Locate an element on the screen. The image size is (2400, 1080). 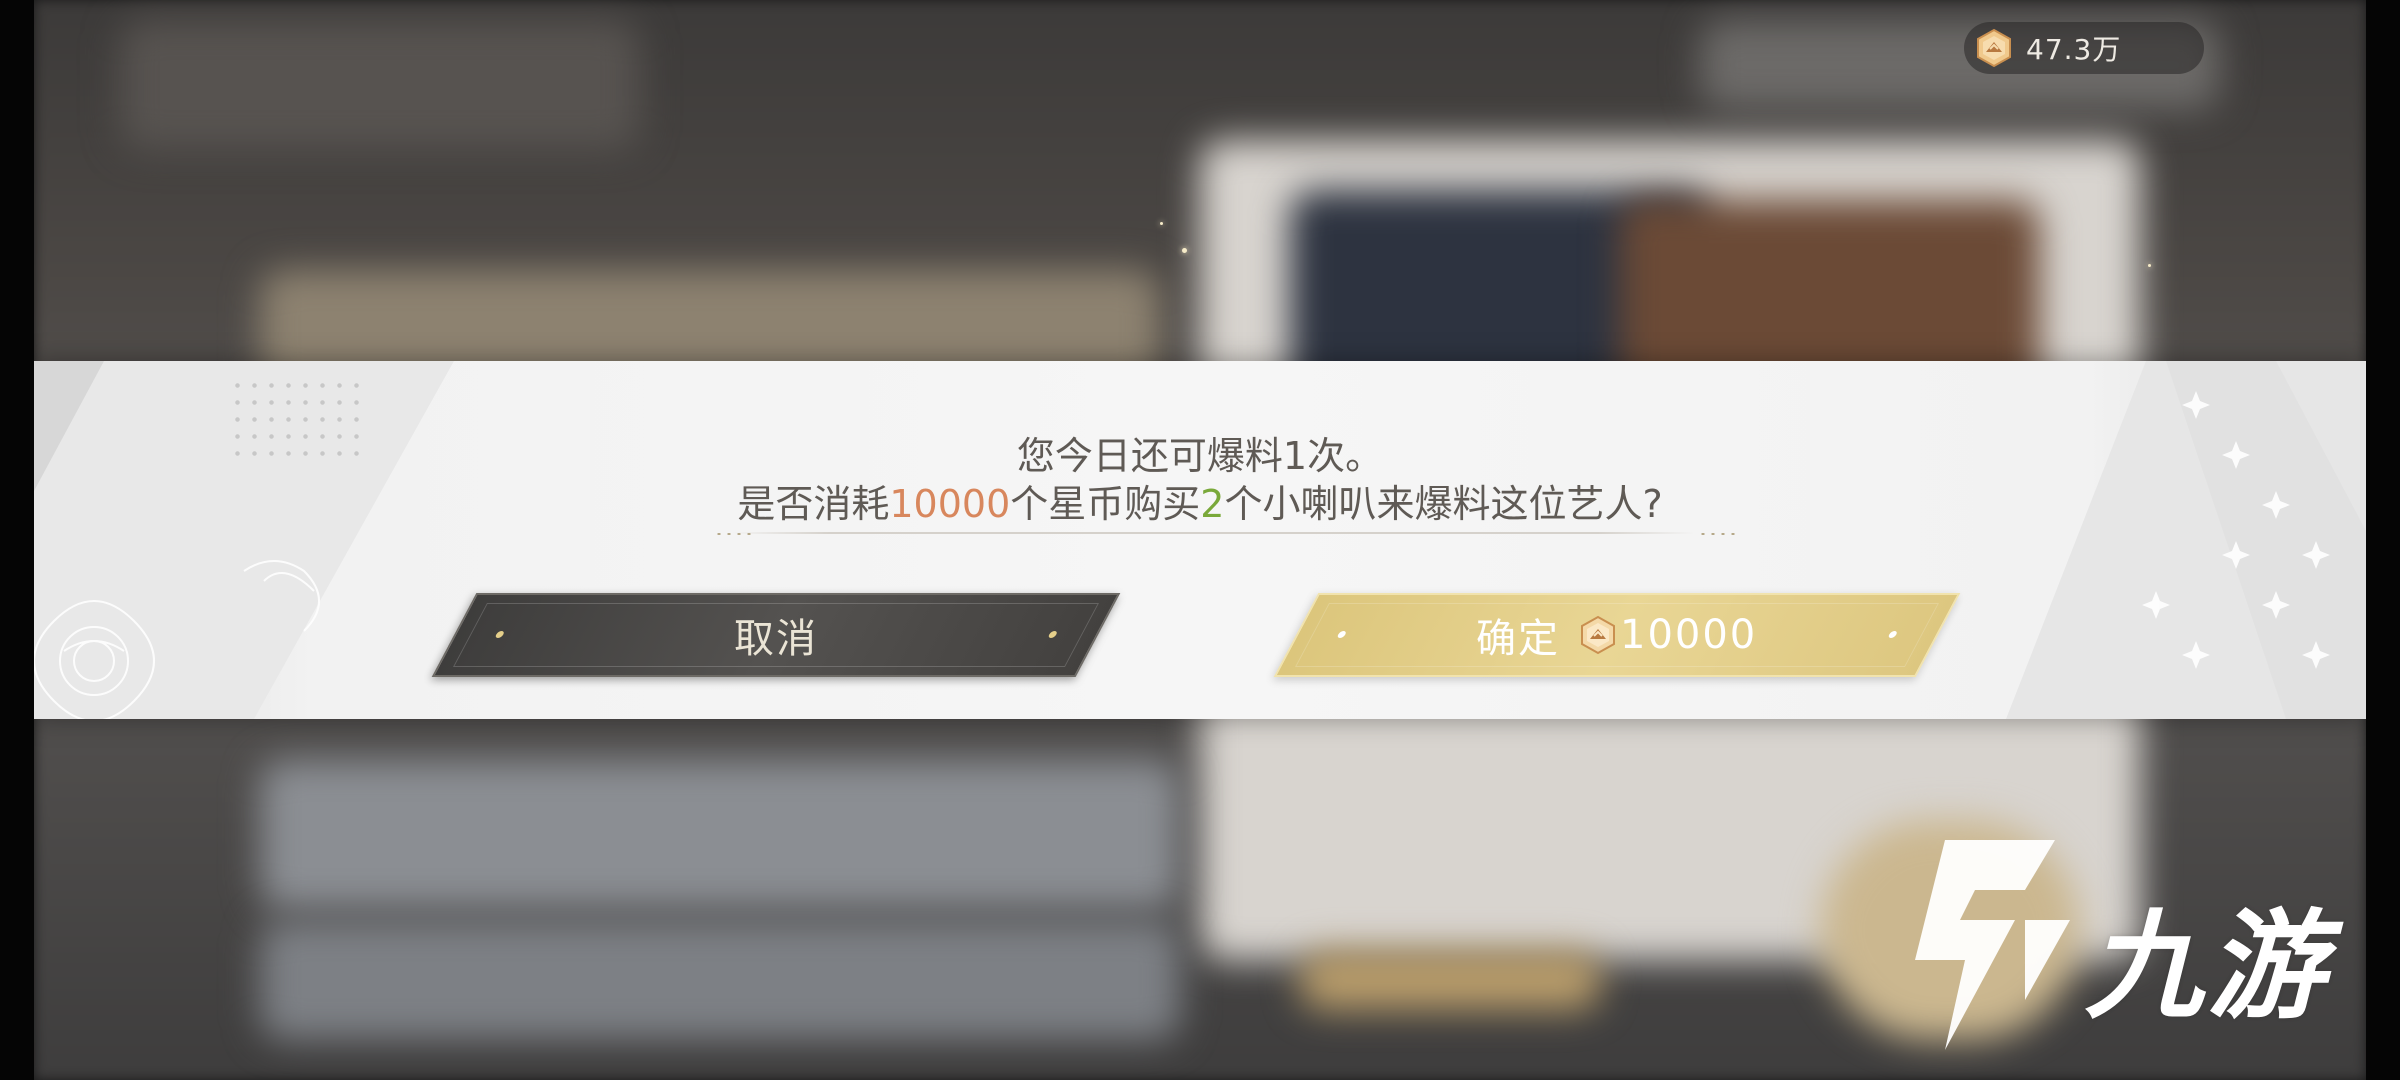
confirm-button-label: 确定 is located at coordinates (1518, 639).